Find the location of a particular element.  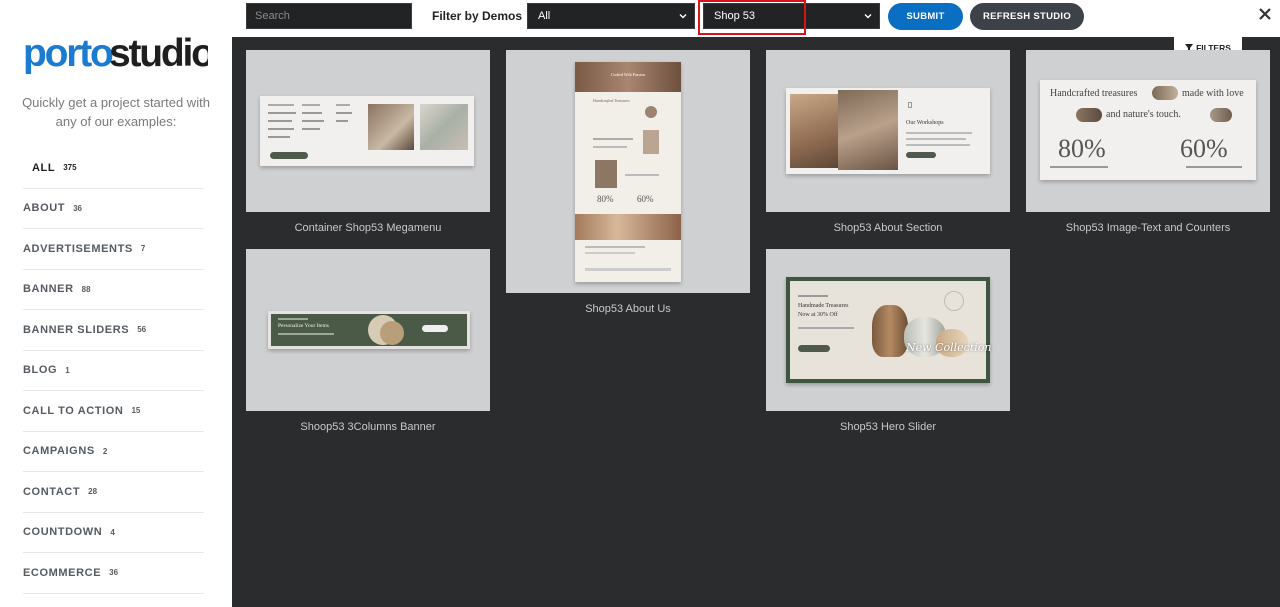

template-title: Container Shop53 Megamenu is located at coordinates (368, 228).